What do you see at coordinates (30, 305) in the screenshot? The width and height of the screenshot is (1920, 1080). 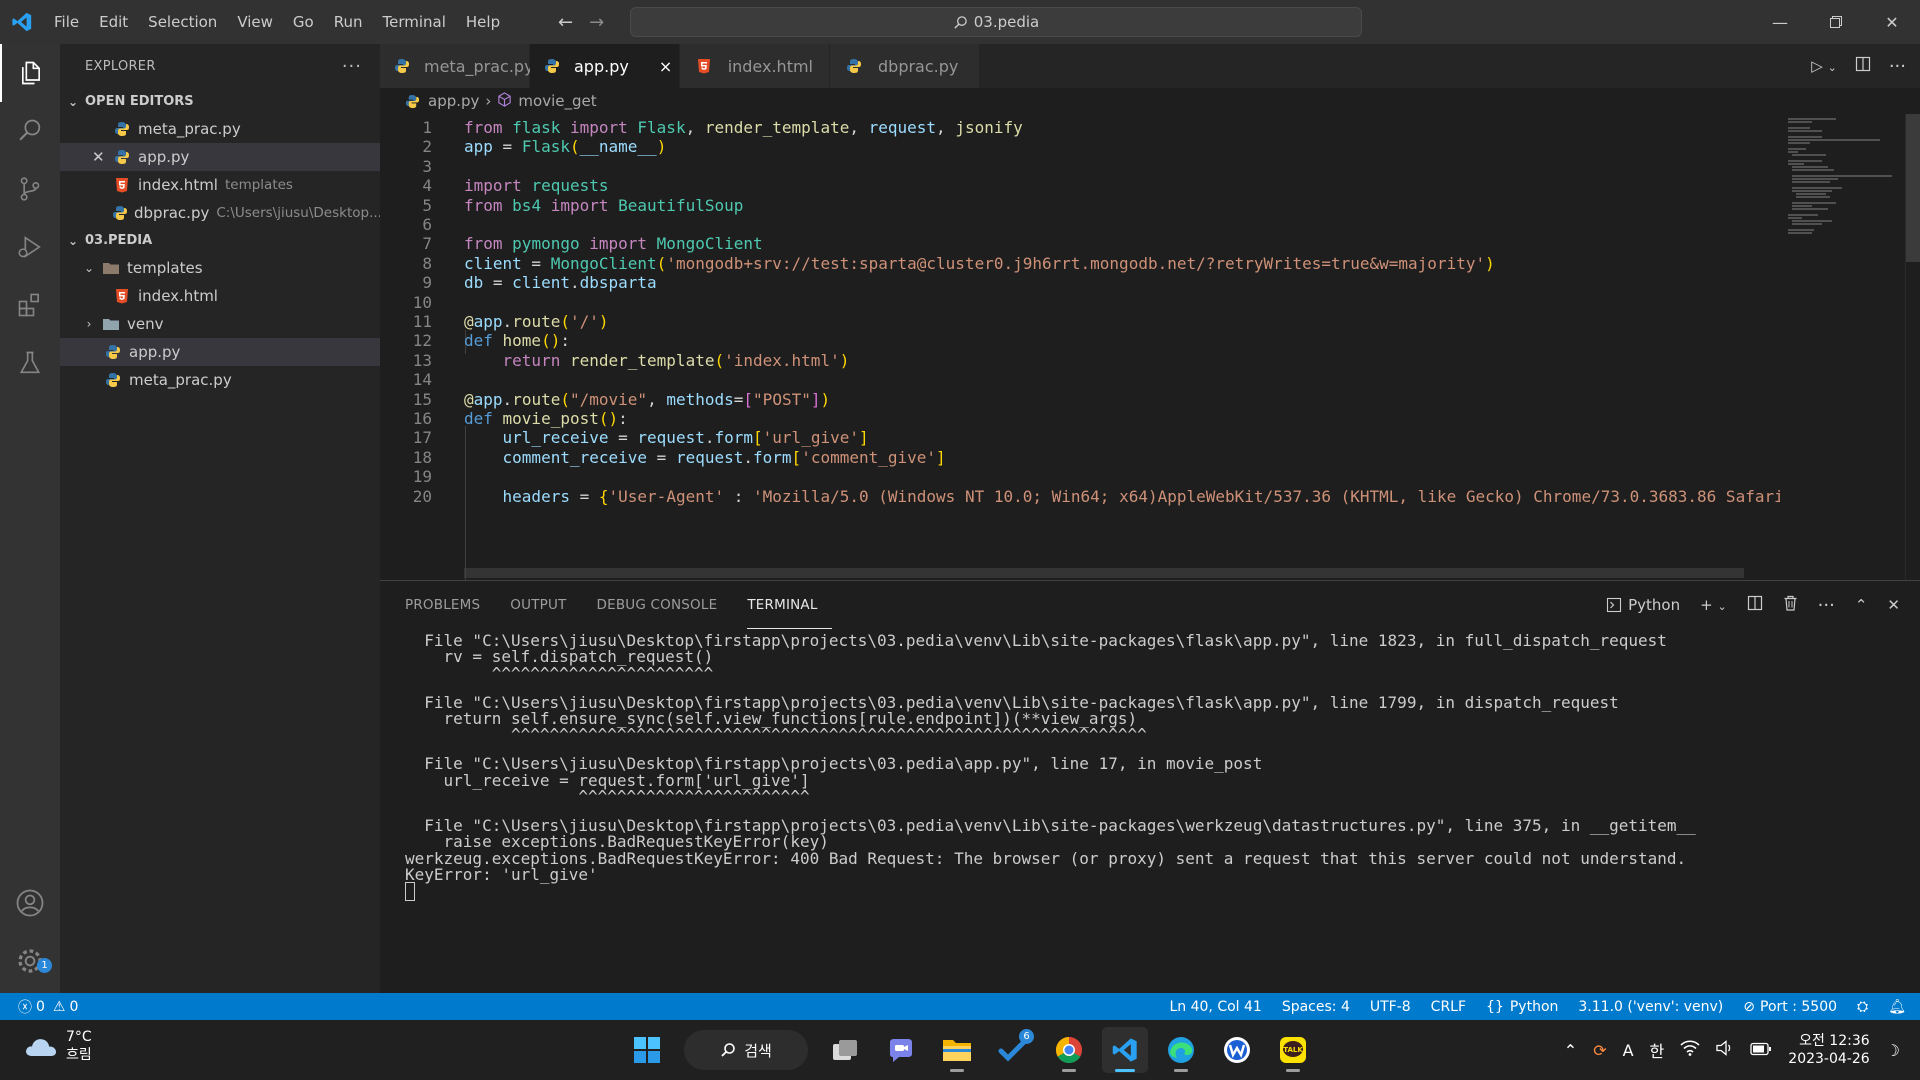 I see `extensions-icon` at bounding box center [30, 305].